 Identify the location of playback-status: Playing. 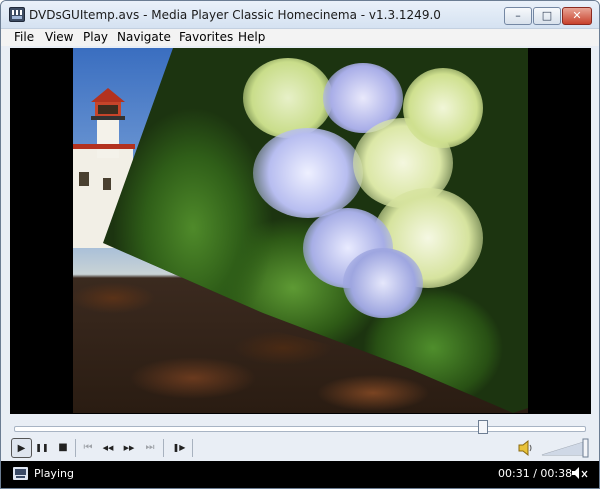
(54, 473).